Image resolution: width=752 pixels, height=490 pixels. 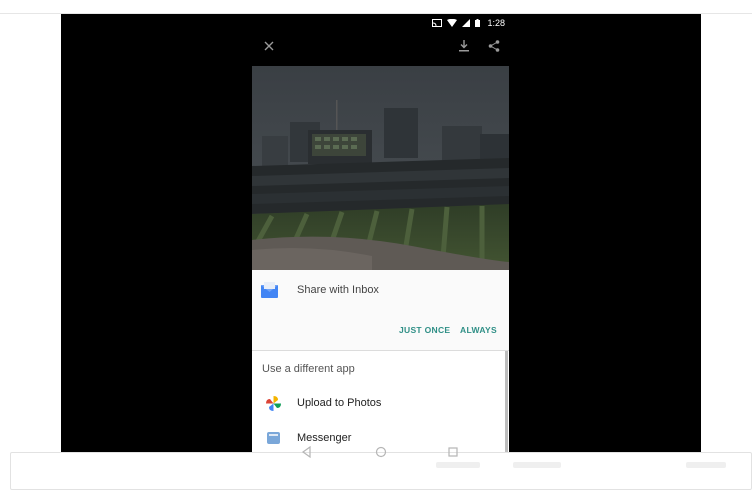 I want to click on stadium-photo, so click(x=380, y=168).